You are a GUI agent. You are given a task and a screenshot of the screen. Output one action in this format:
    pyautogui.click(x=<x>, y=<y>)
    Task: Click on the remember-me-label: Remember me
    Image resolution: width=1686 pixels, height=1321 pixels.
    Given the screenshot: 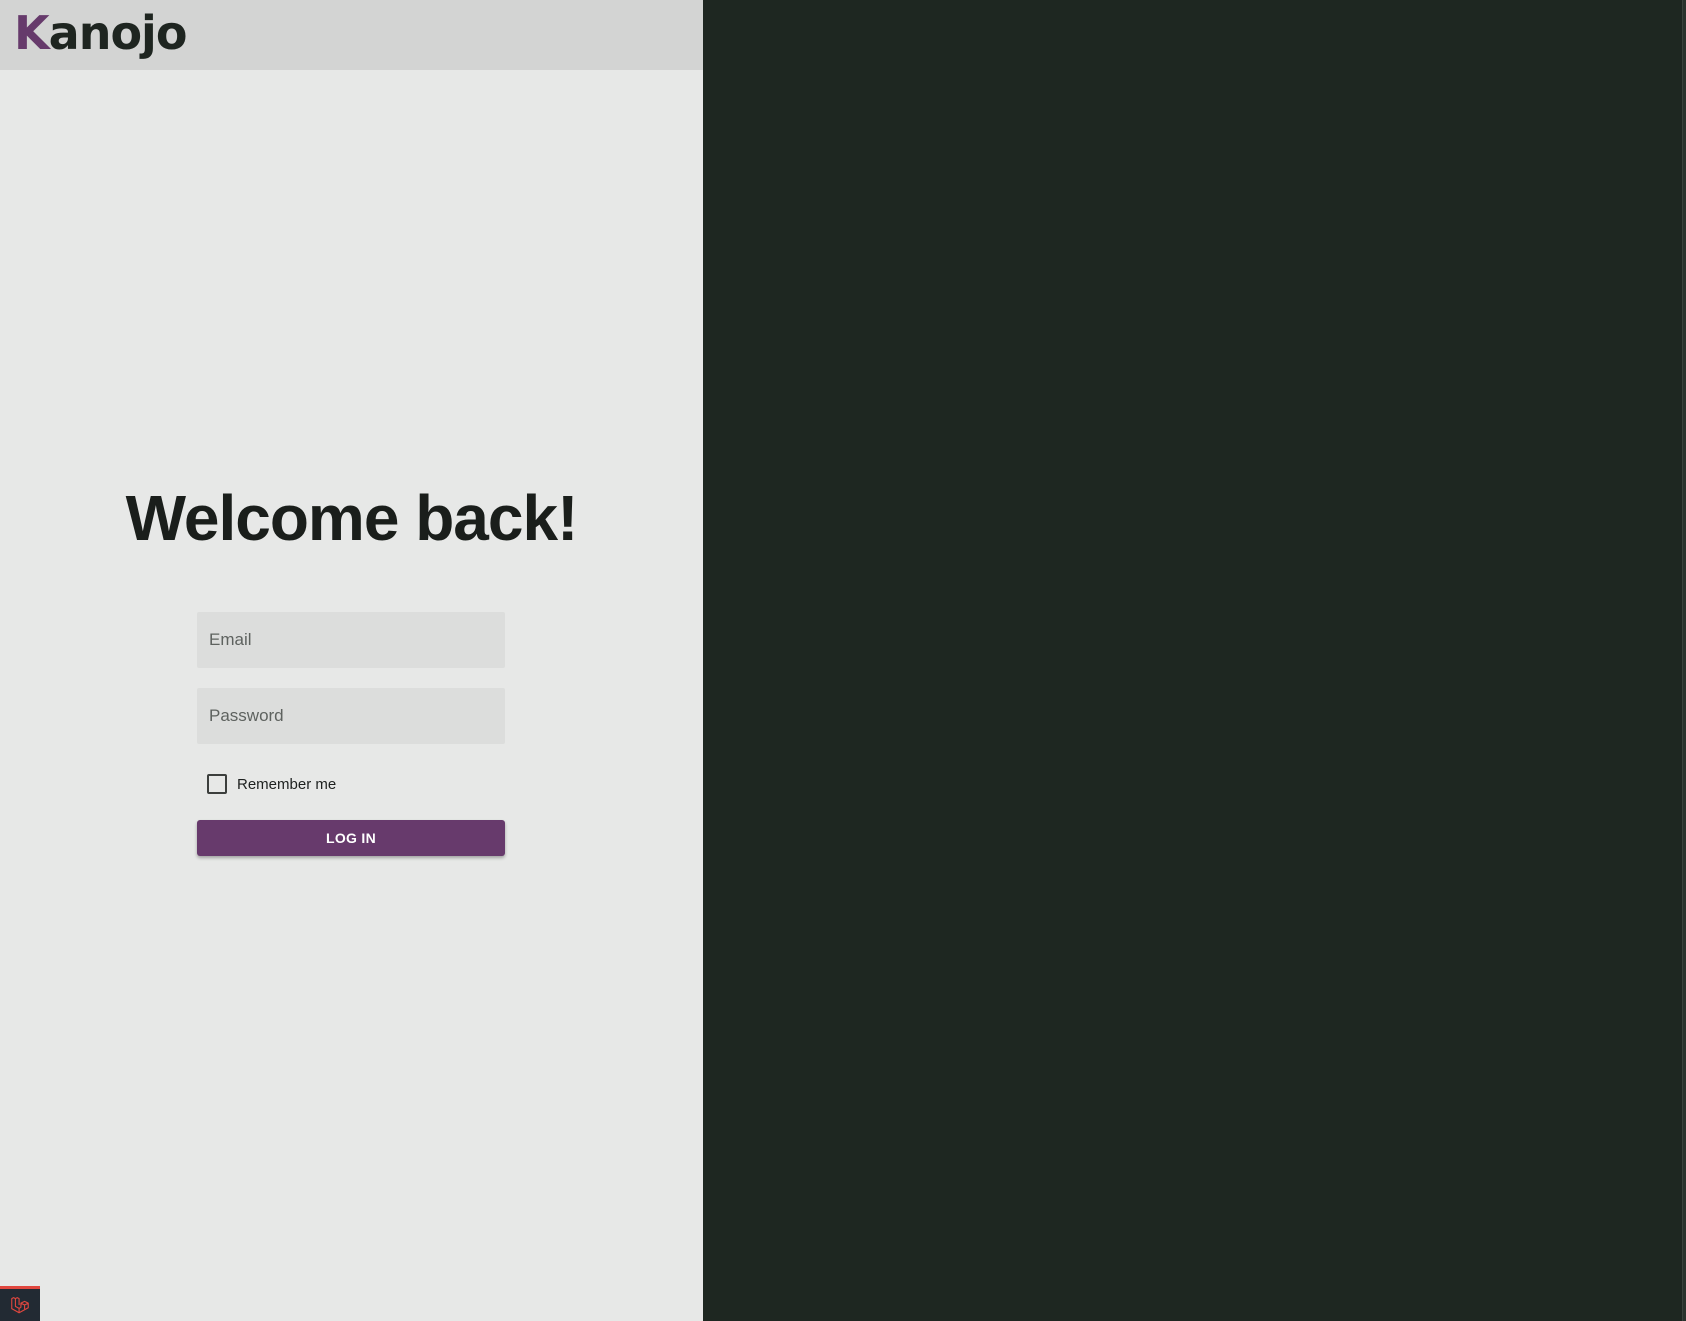 What is the action you would take?
    pyautogui.click(x=286, y=784)
    